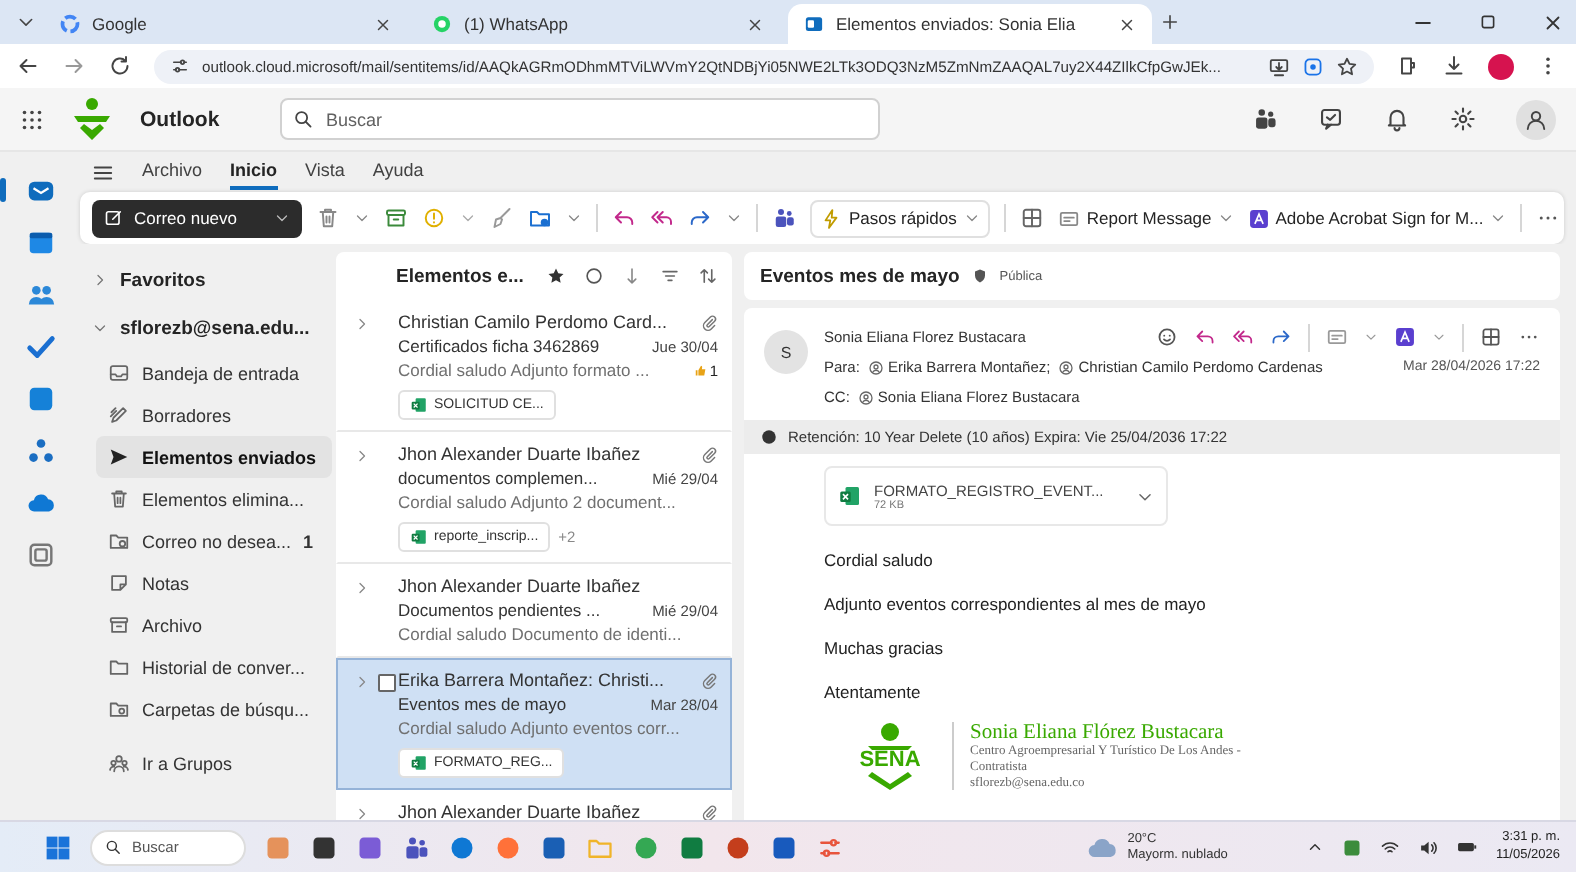 The width and height of the screenshot is (1576, 872). I want to click on message-subject: Eventos mes de mayo, so click(482, 704).